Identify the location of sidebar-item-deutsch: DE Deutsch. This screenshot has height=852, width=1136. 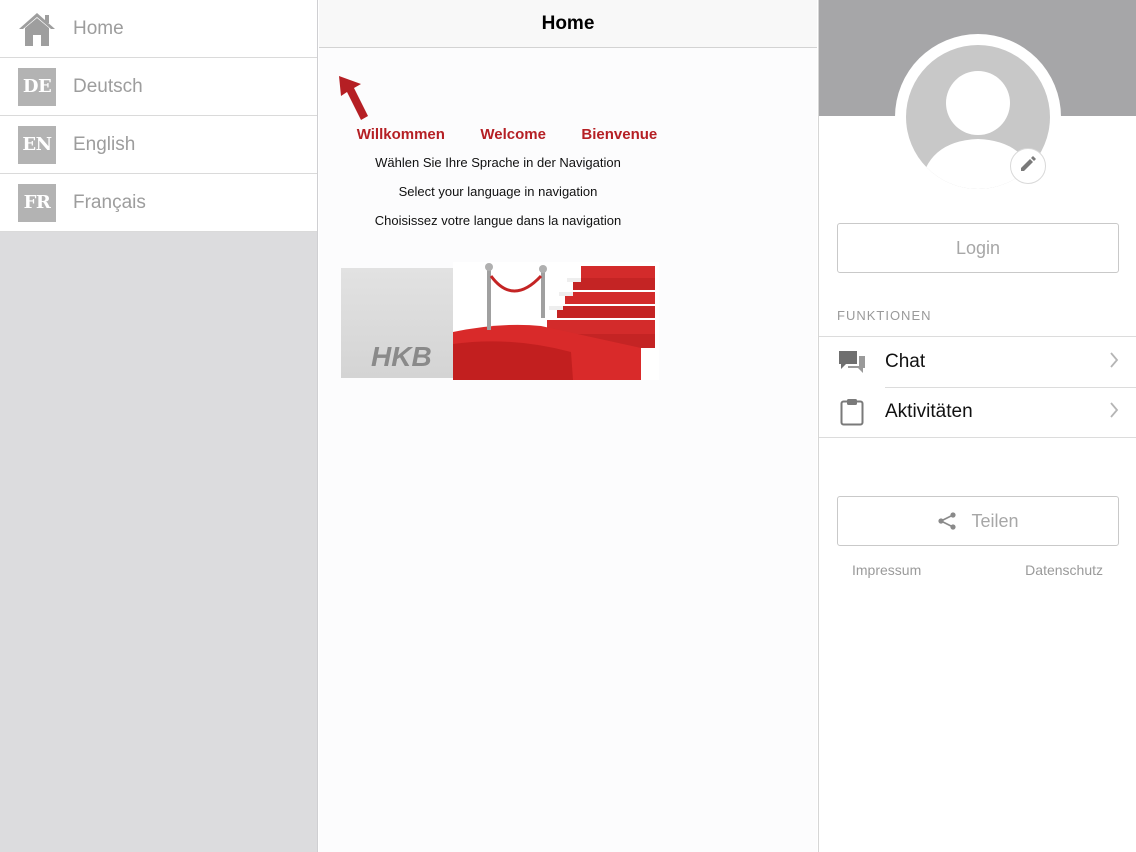
(158, 87).